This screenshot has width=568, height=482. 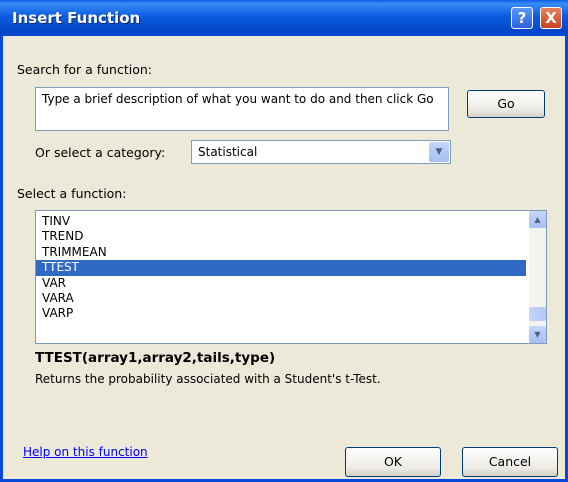 What do you see at coordinates (228, 152) in the screenshot?
I see `category-selected-value: Statistical` at bounding box center [228, 152].